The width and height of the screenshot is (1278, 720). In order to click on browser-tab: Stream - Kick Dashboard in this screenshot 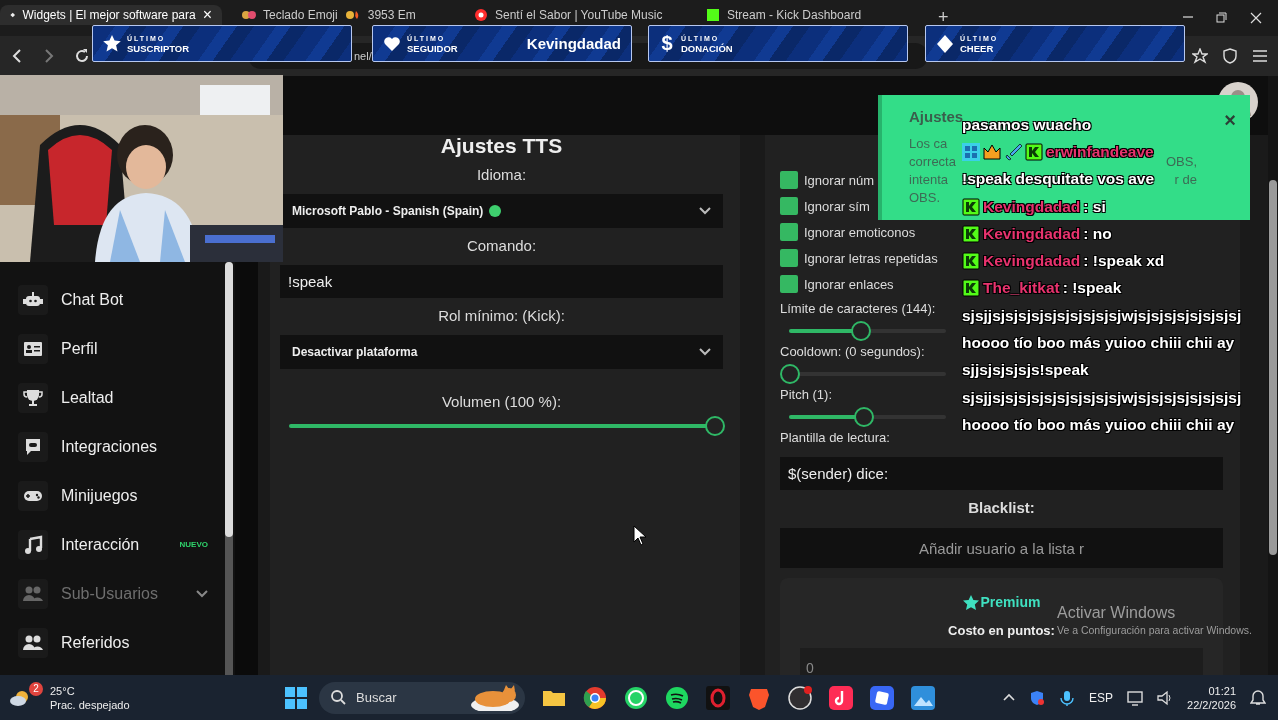, I will do `click(807, 15)`.